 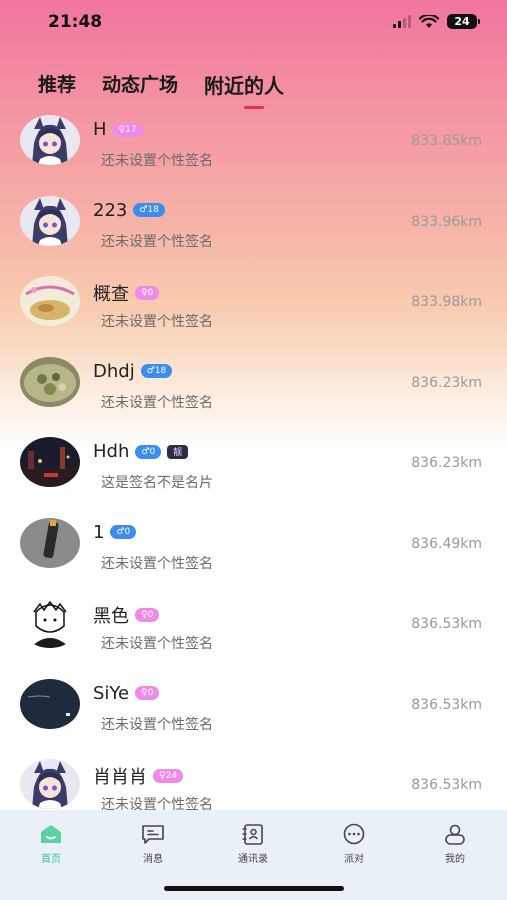 What do you see at coordinates (153, 834) in the screenshot?
I see `message-icon` at bounding box center [153, 834].